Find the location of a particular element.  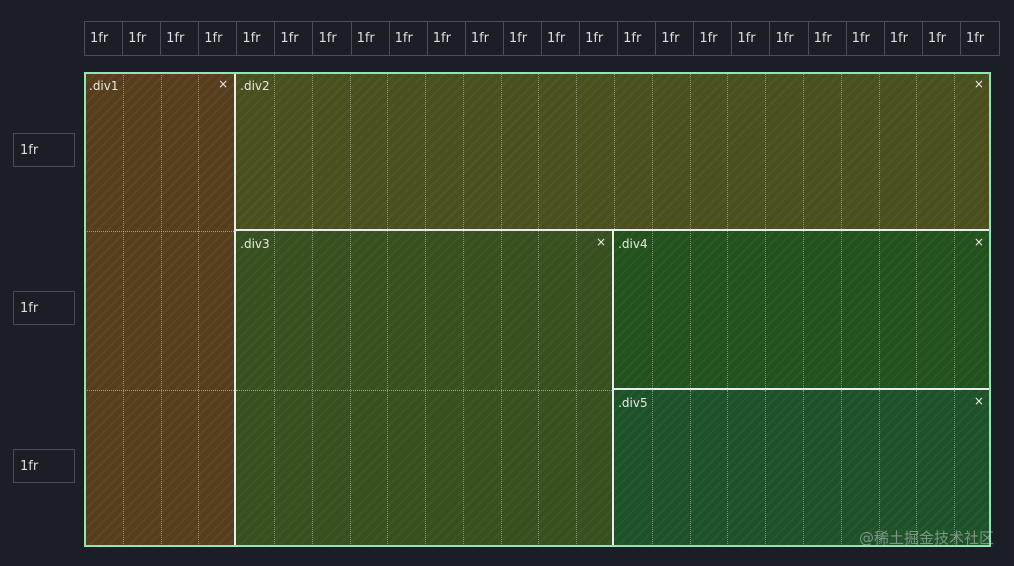

area-label: .div5 is located at coordinates (633, 402).